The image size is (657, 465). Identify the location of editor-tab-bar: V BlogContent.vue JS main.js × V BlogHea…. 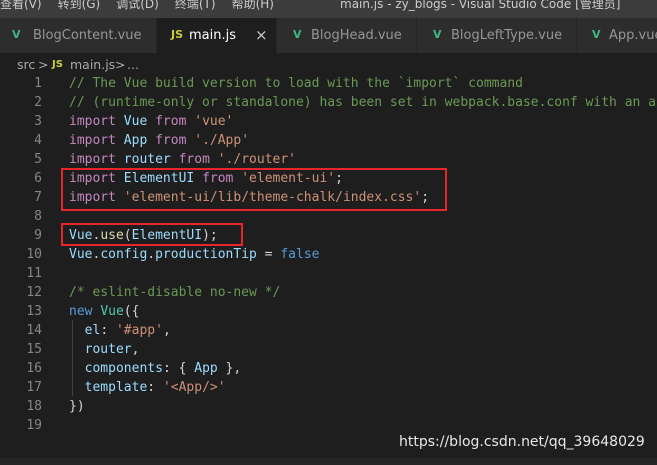
(328, 35).